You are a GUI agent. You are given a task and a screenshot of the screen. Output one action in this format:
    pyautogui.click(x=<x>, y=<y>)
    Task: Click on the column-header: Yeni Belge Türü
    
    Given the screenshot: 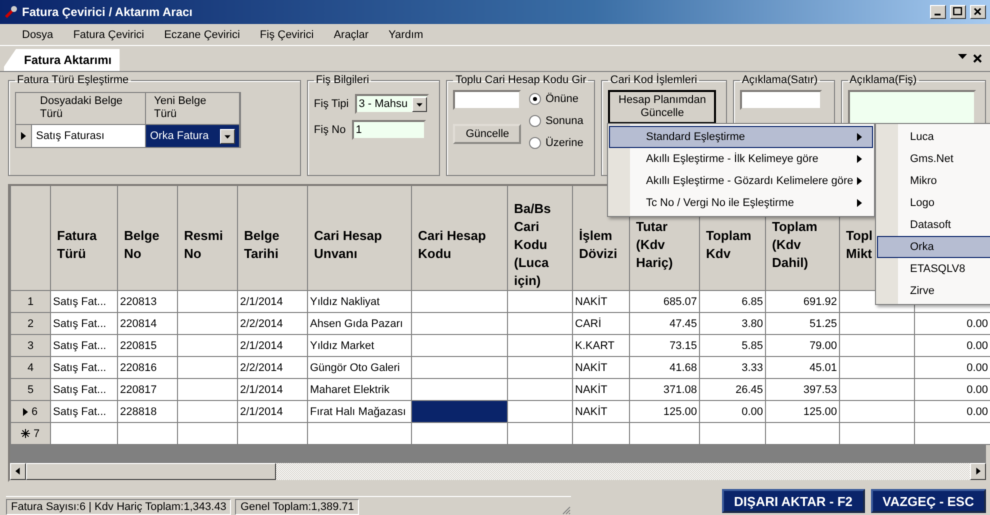 What is the action you would take?
    pyautogui.click(x=193, y=109)
    